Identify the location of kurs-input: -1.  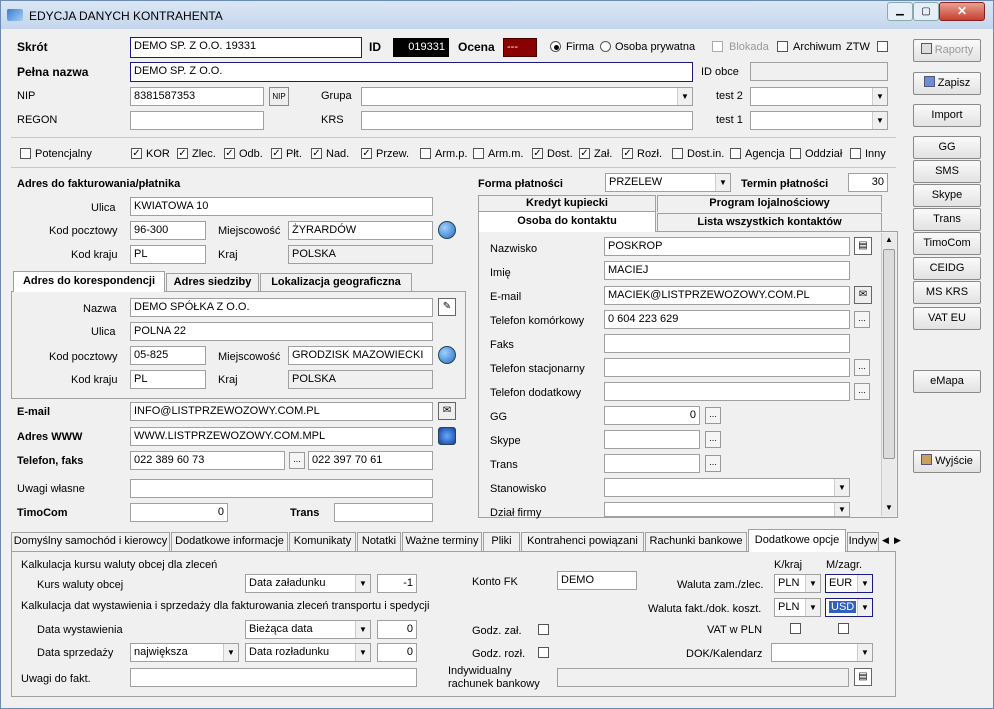
(397, 583).